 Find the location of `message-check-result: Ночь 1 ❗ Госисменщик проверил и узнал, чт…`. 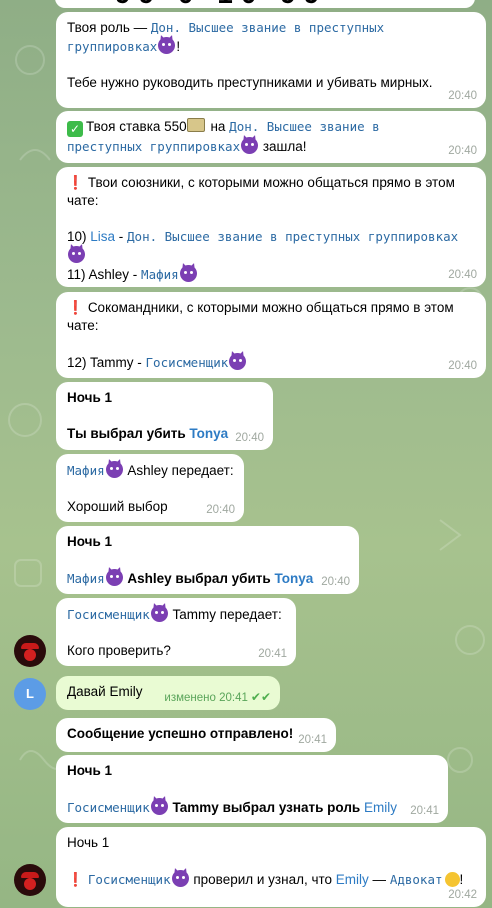

message-check-result: Ночь 1 ❗ Госисменщик проверил и узнал, чт… is located at coordinates (271, 867).